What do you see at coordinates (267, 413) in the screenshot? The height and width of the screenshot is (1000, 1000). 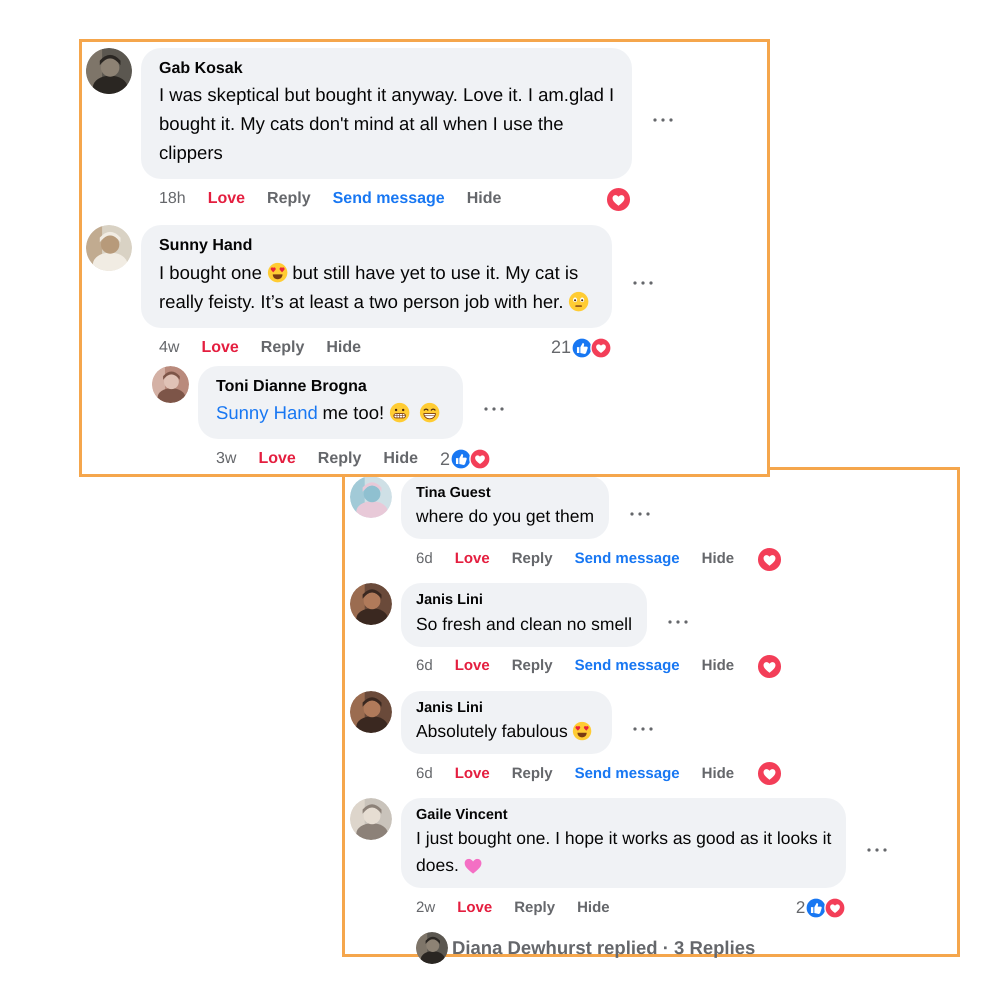 I see `mention-link: Sunny Hand` at bounding box center [267, 413].